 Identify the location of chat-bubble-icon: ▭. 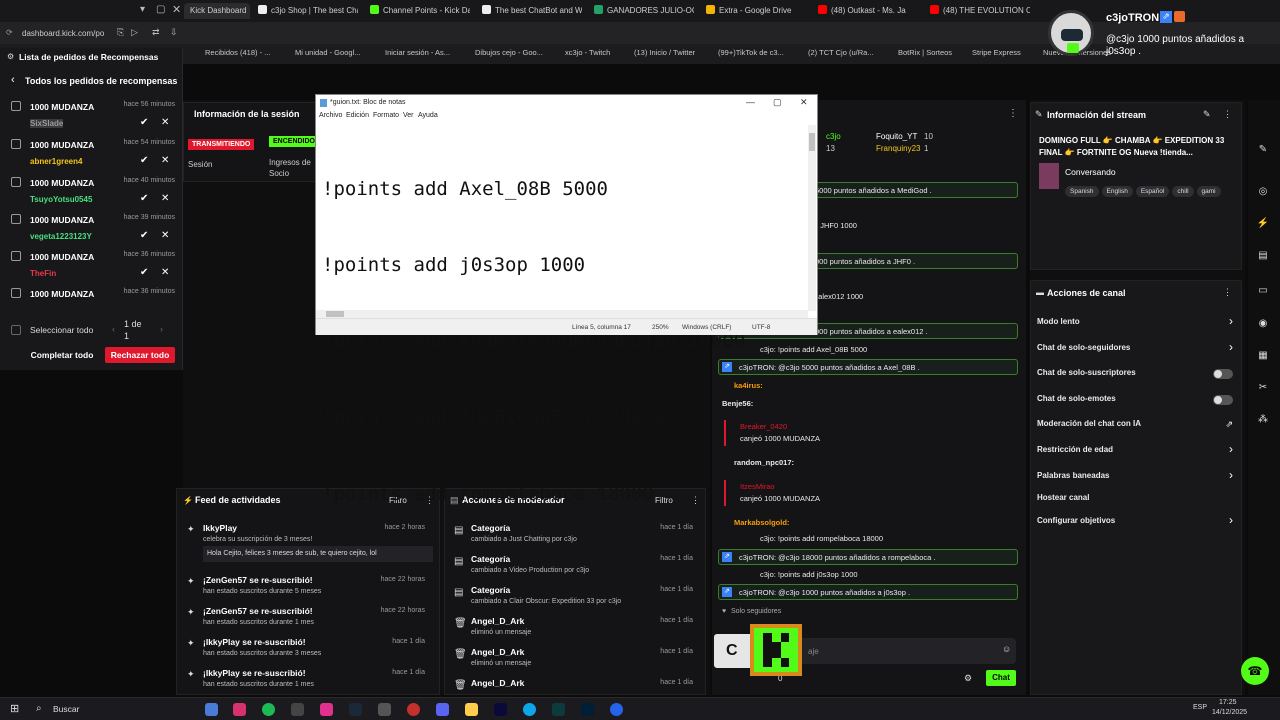
(1263, 292).